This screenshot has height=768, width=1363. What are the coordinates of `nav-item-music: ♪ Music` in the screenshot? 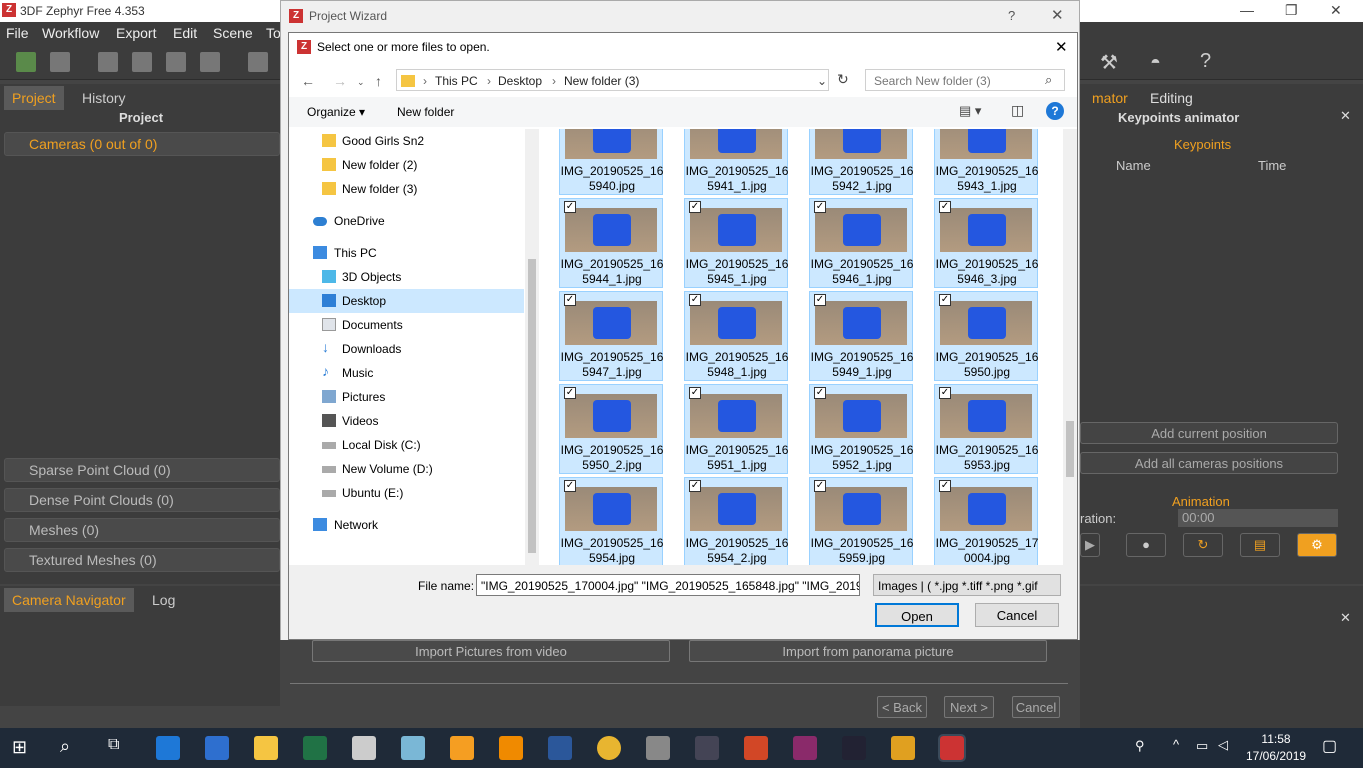 It's located at (406, 373).